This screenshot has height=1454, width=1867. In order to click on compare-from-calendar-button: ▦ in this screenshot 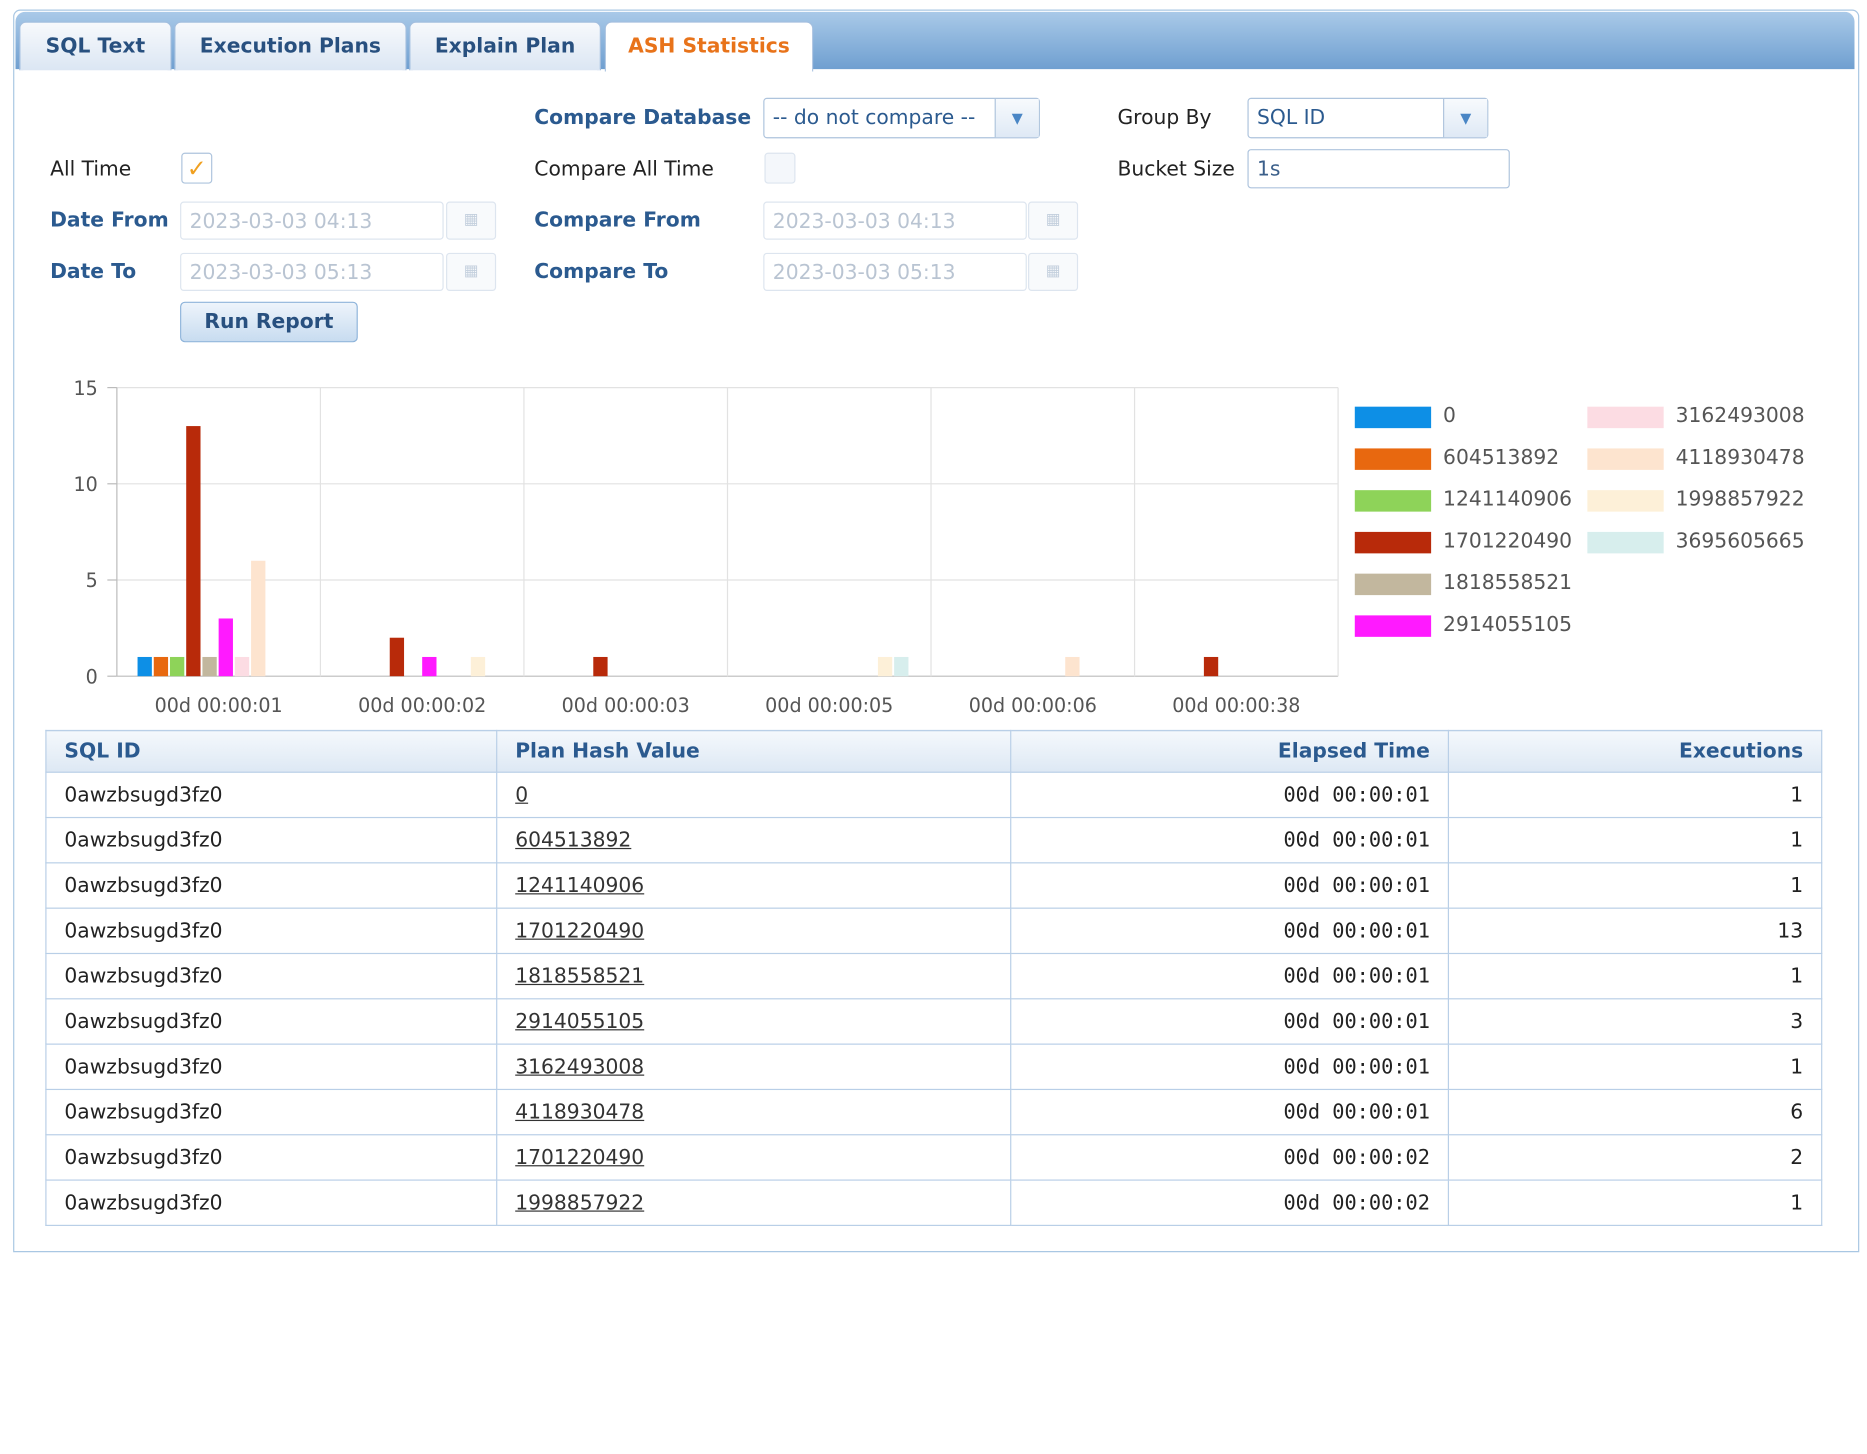, I will do `click(1053, 220)`.